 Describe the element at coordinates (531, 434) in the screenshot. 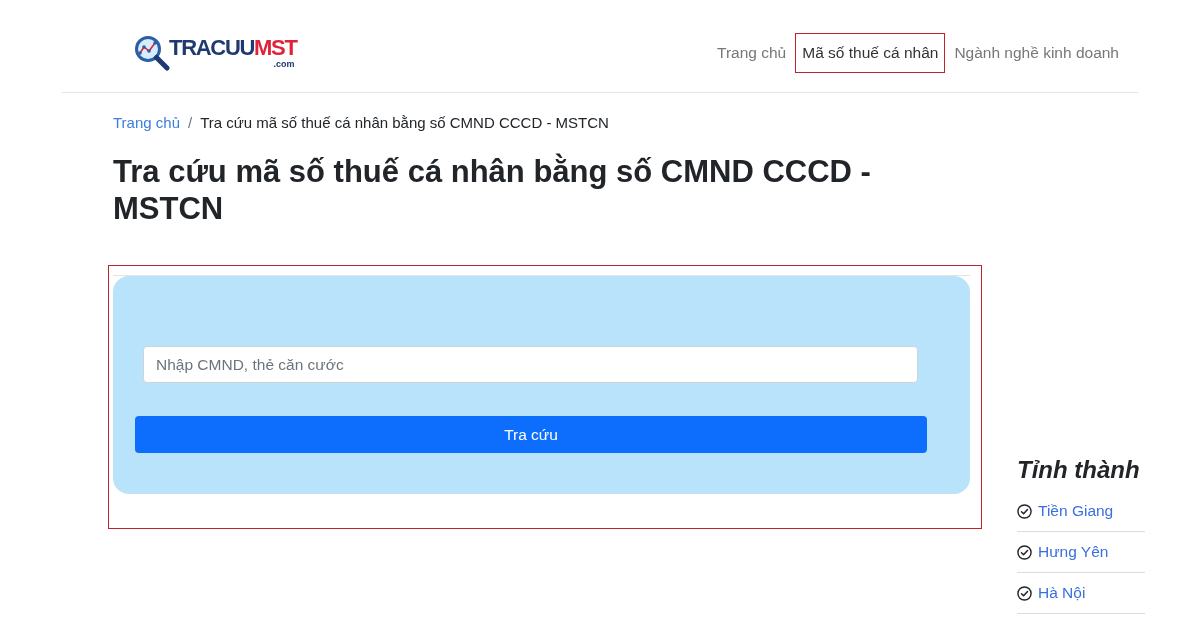

I see `search-button: Tra cứu` at that location.